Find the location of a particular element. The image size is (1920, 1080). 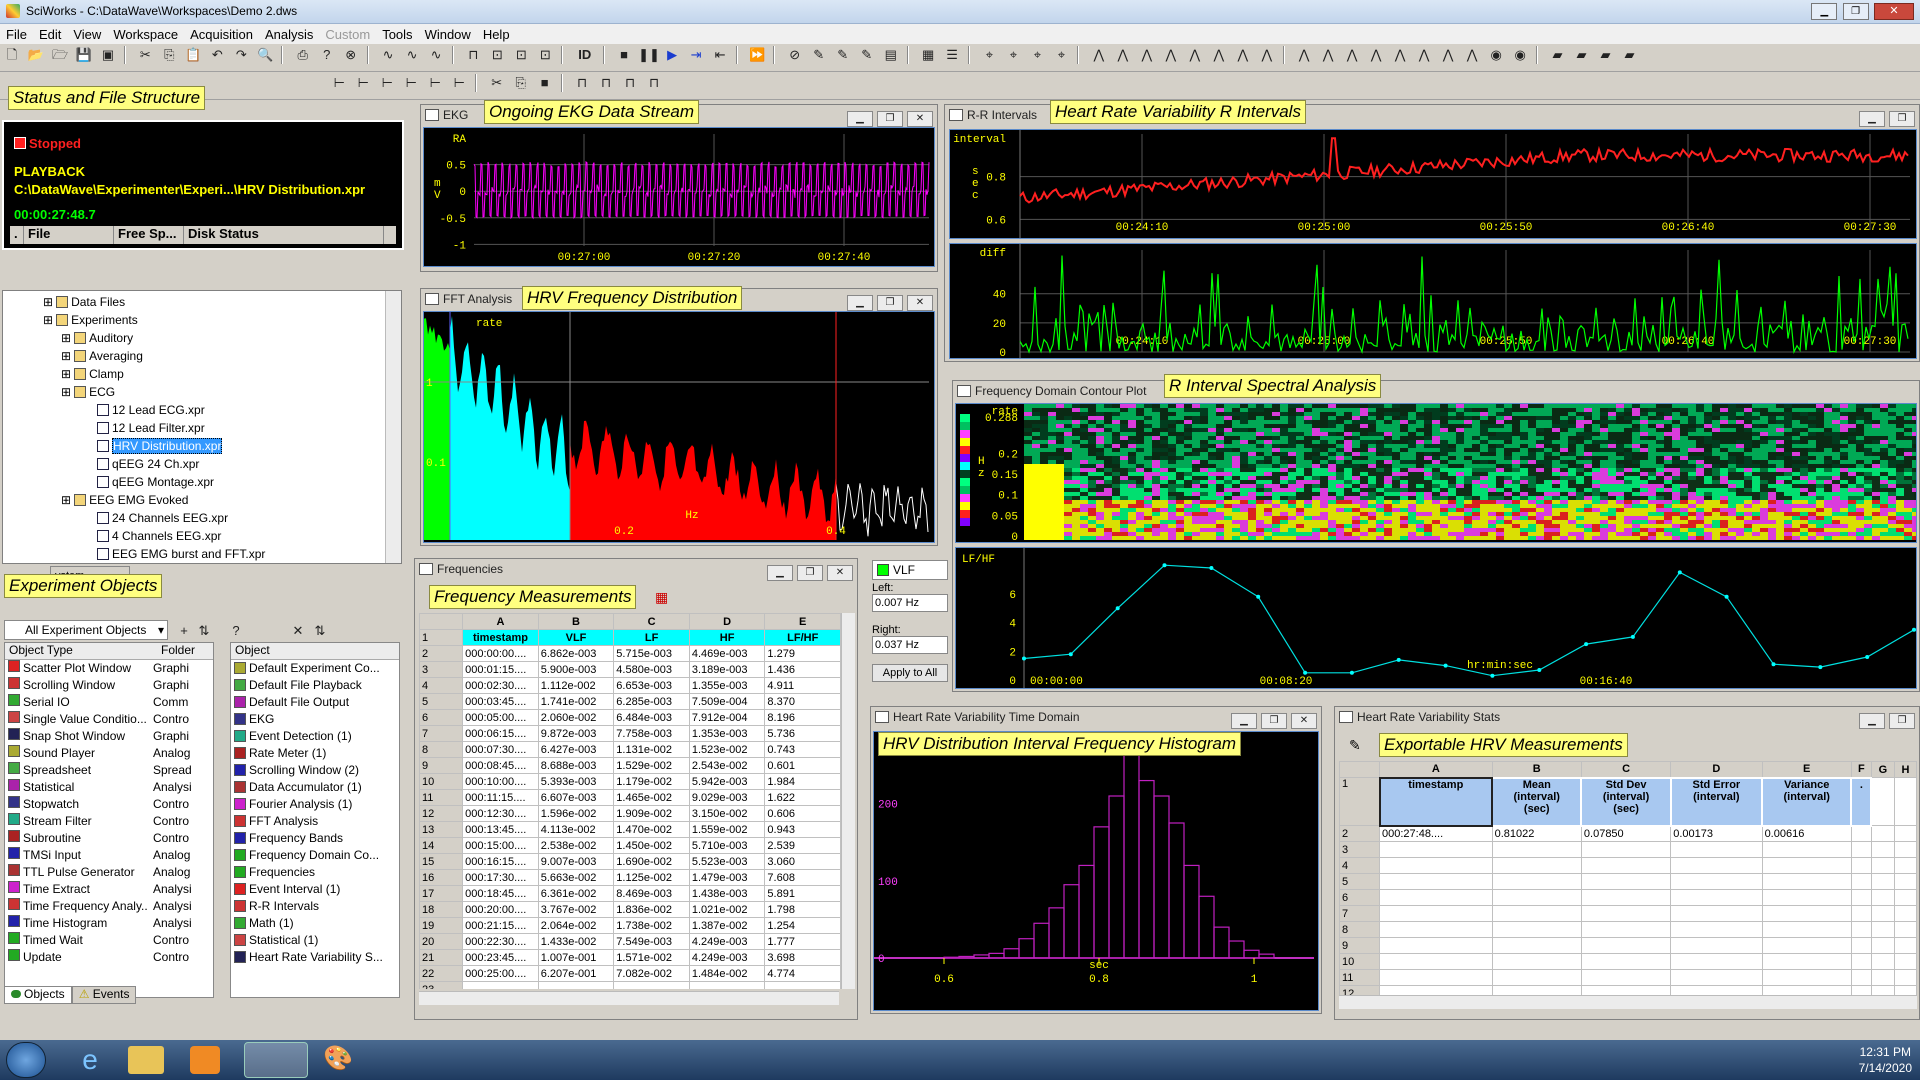

analysis-icon-7: ⋀ is located at coordinates (1448, 55).